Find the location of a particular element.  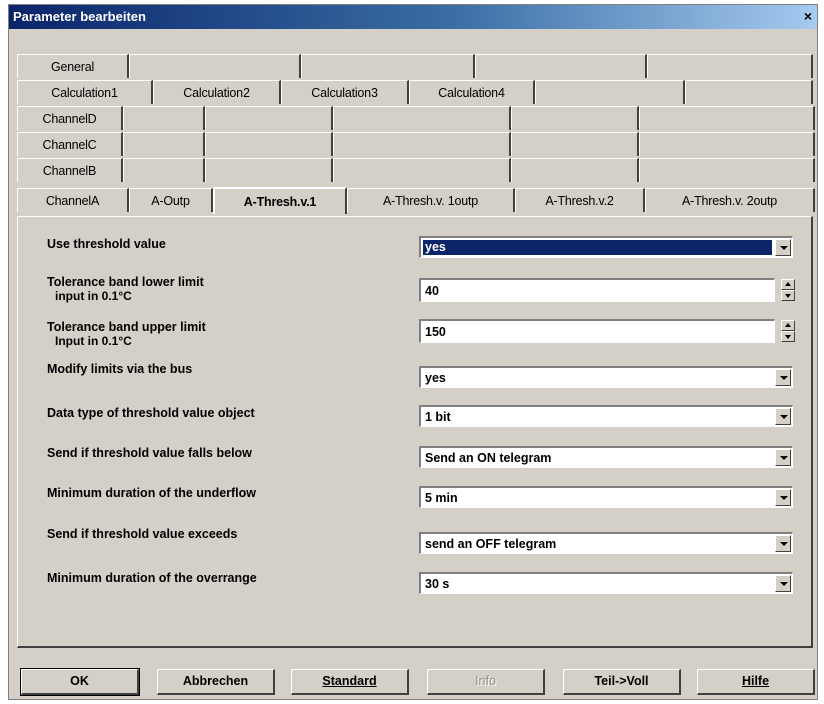

tab-channeld: ChannelD is located at coordinates (70, 118).